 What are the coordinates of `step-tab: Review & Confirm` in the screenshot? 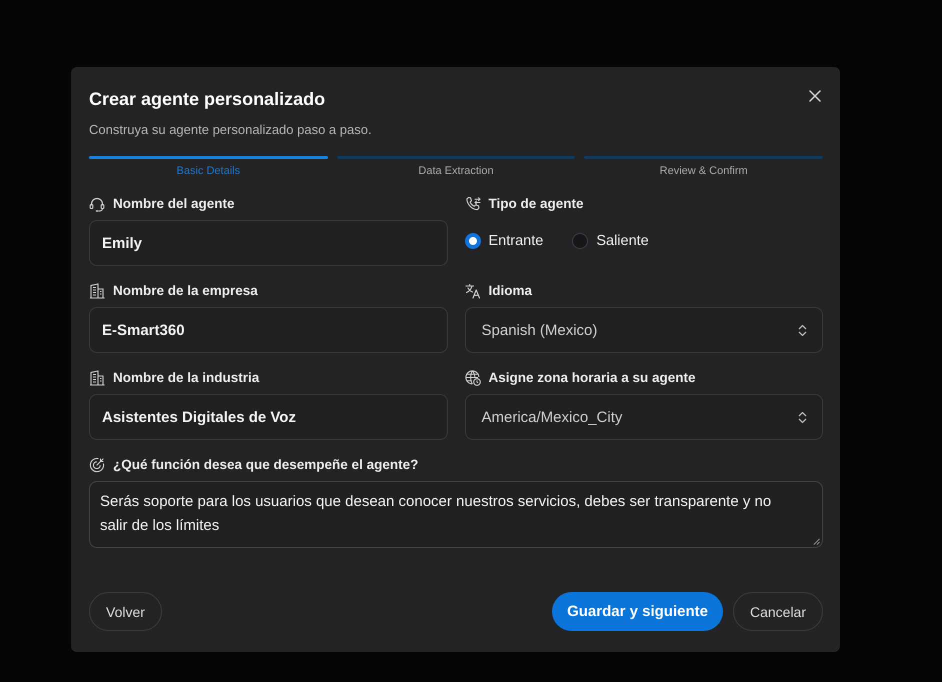 It's located at (704, 171).